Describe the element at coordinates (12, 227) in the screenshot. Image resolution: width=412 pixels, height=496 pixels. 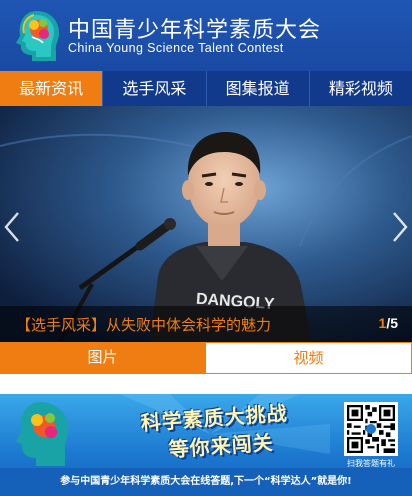
I see `carousel-prev-arrow-icon` at that location.